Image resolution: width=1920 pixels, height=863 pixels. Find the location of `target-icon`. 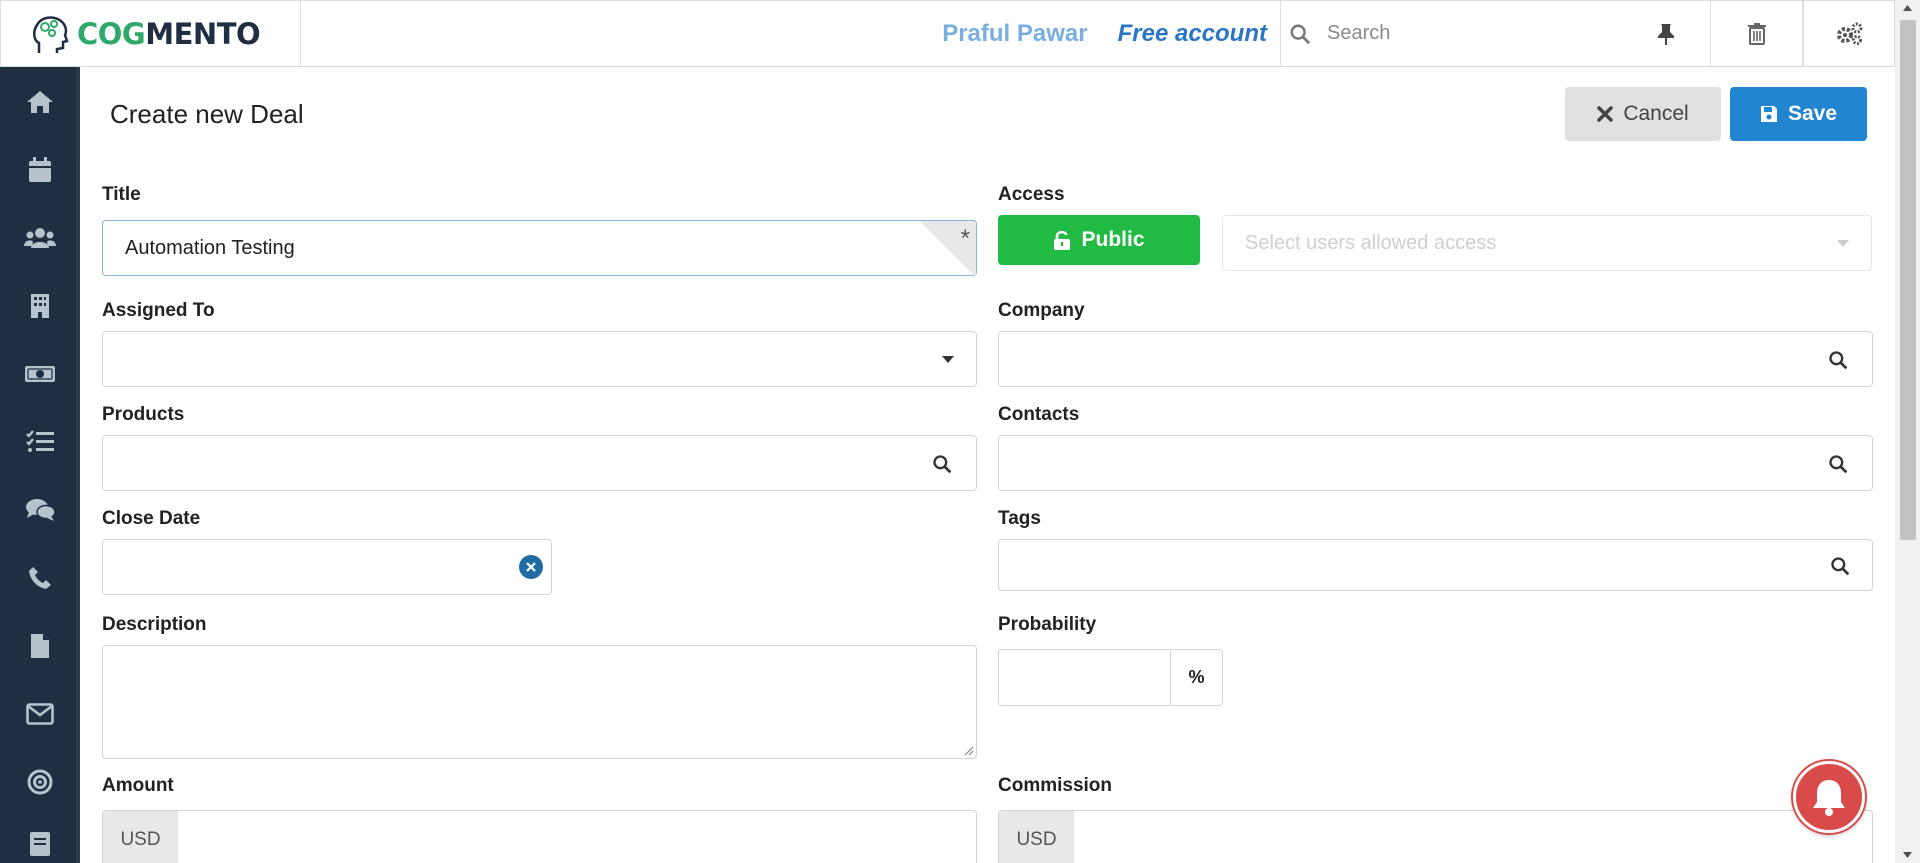

target-icon is located at coordinates (40, 782).